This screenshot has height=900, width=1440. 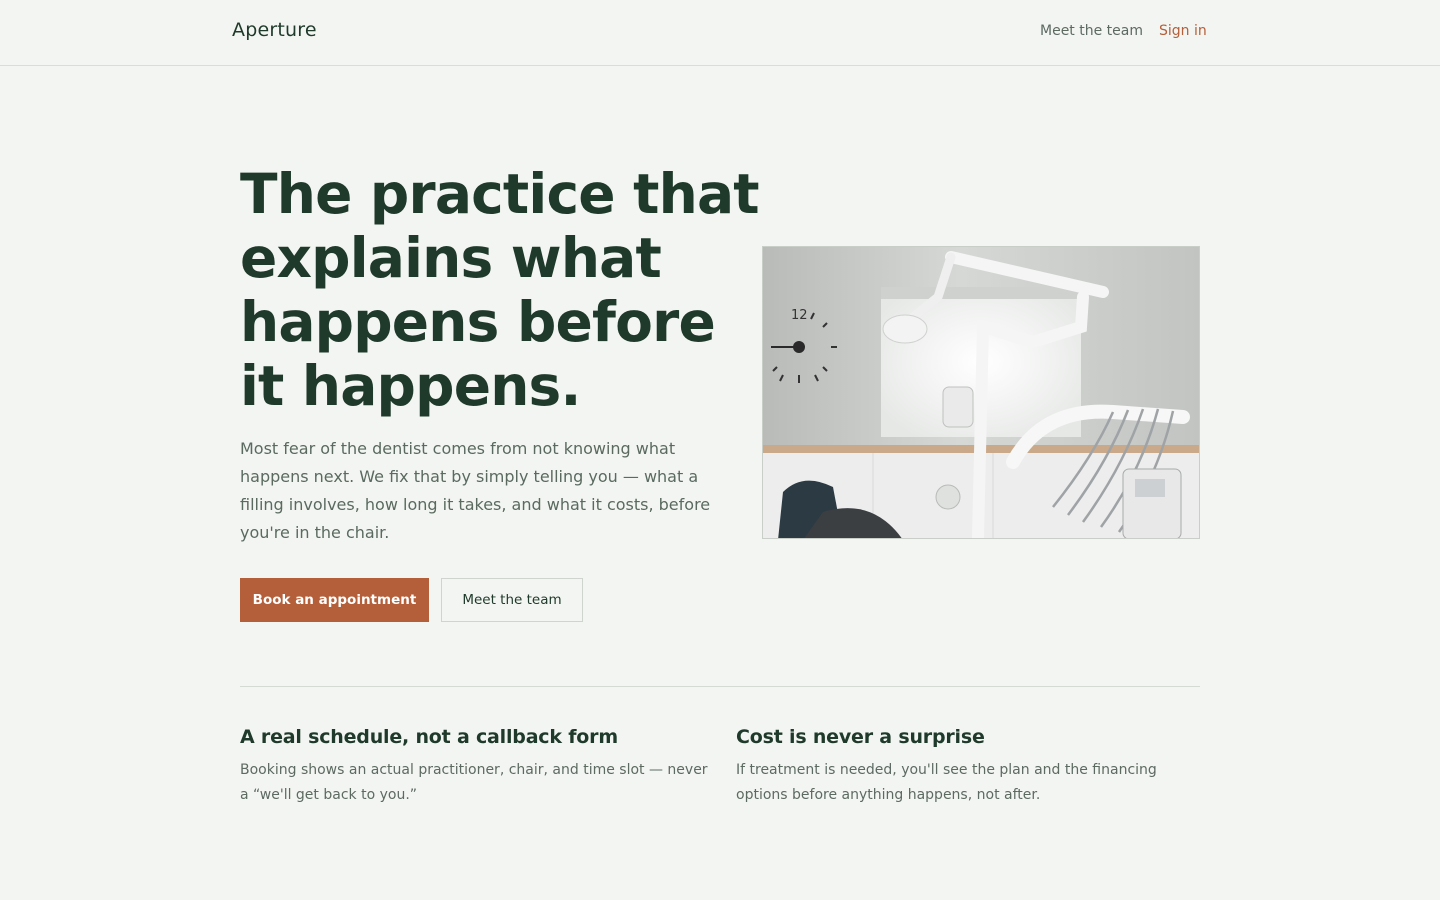 I want to click on book-appointment-button: Book an appointment, so click(x=334, y=600).